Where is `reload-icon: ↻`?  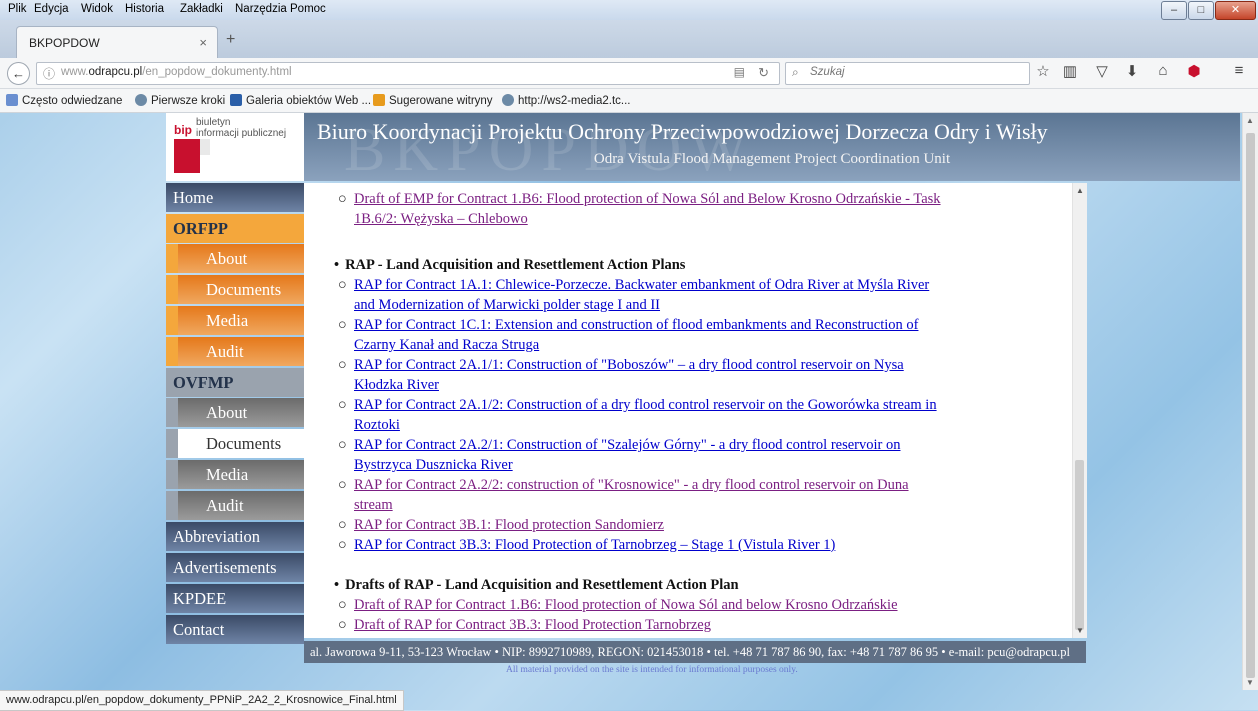 reload-icon: ↻ is located at coordinates (763, 73).